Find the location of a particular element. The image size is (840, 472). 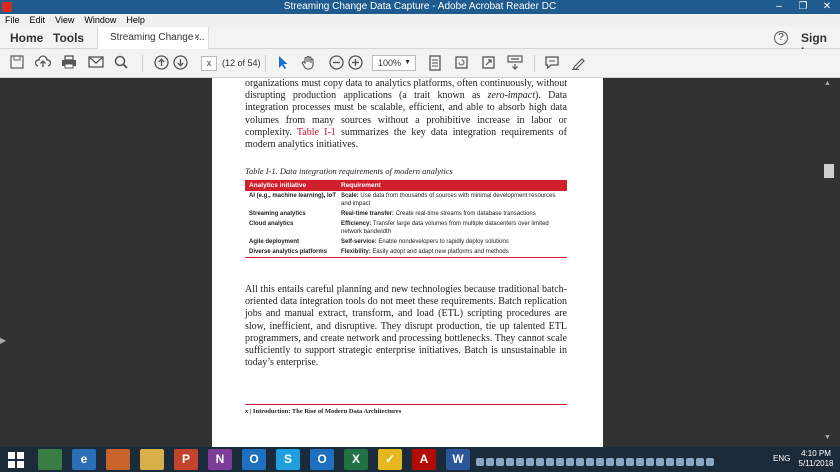

table-header-initiative: Analytics initiative is located at coordinates (291, 185).